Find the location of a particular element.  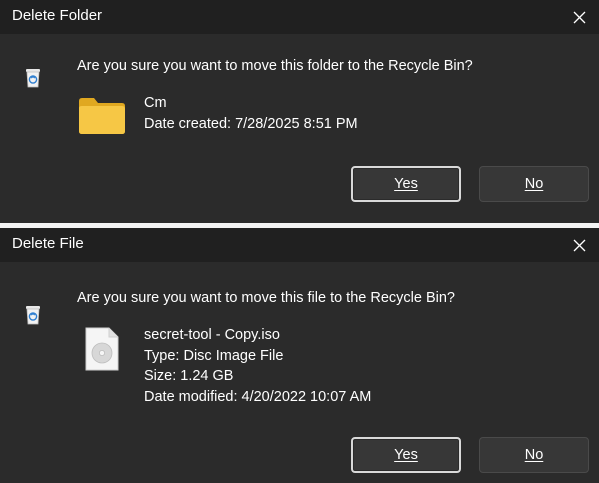

folder-icon is located at coordinates (102, 116).